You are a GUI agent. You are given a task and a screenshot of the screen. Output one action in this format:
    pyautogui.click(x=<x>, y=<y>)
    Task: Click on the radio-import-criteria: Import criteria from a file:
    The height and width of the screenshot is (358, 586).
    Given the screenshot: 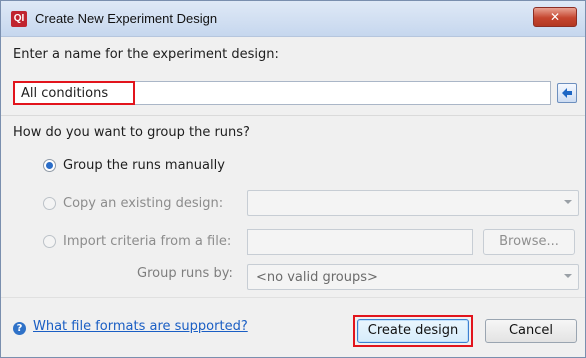 What is the action you would take?
    pyautogui.click(x=137, y=241)
    